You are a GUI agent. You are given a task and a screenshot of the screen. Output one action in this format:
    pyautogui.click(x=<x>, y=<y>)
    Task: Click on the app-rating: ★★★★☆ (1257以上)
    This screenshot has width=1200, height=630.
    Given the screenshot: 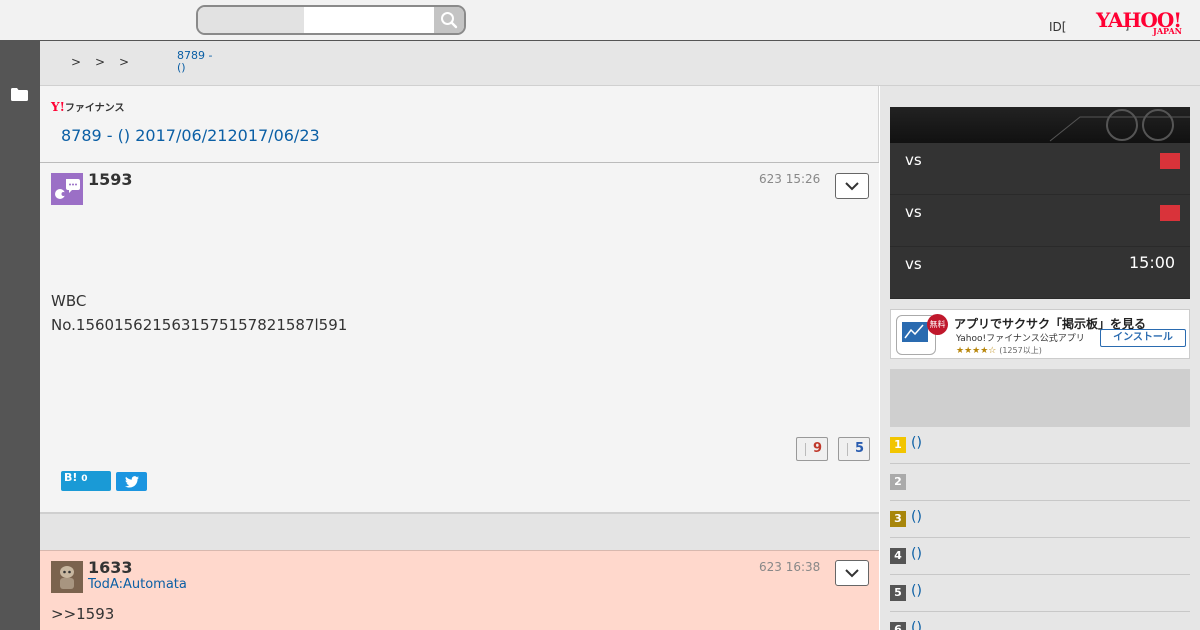 What is the action you would take?
    pyautogui.click(x=999, y=350)
    